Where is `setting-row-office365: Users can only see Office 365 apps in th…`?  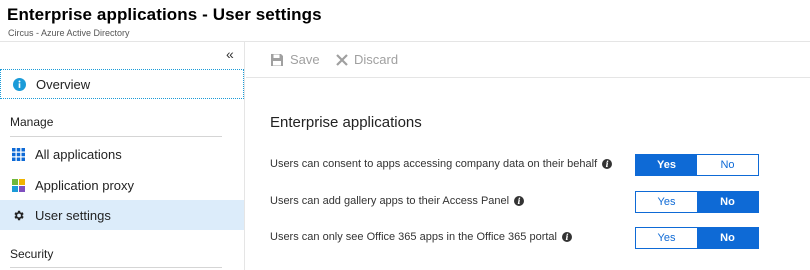 setting-row-office365: Users can only see Office 365 apps in th… is located at coordinates (515, 238).